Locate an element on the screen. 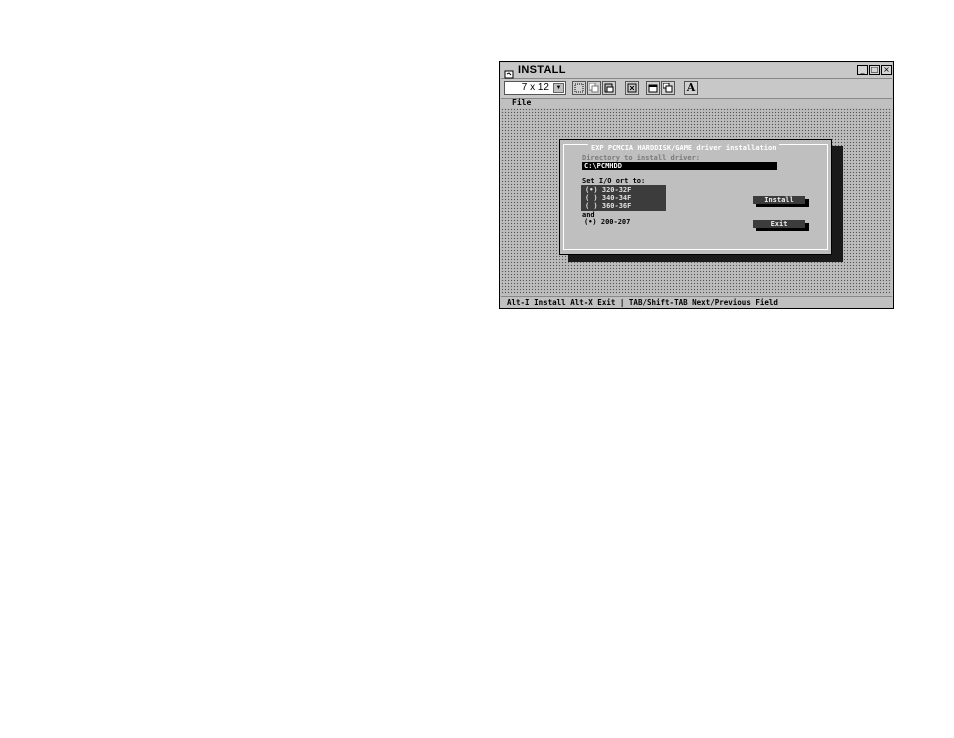 Image resolution: width=954 pixels, height=738 pixels. mark-icon is located at coordinates (579, 88).